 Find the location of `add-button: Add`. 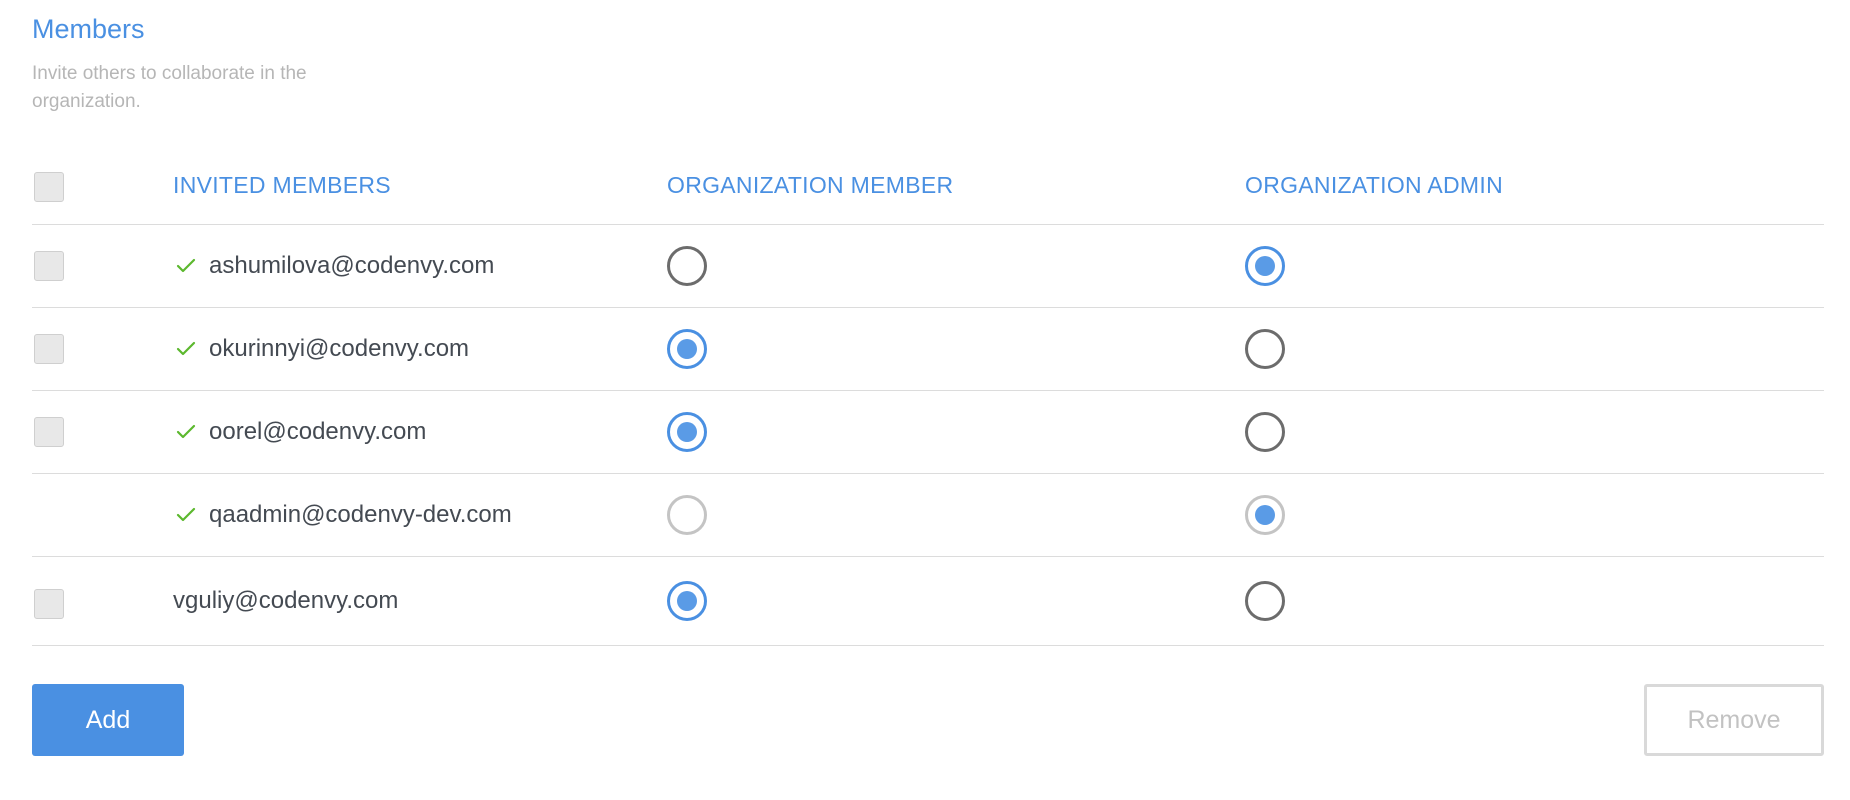

add-button: Add is located at coordinates (108, 720).